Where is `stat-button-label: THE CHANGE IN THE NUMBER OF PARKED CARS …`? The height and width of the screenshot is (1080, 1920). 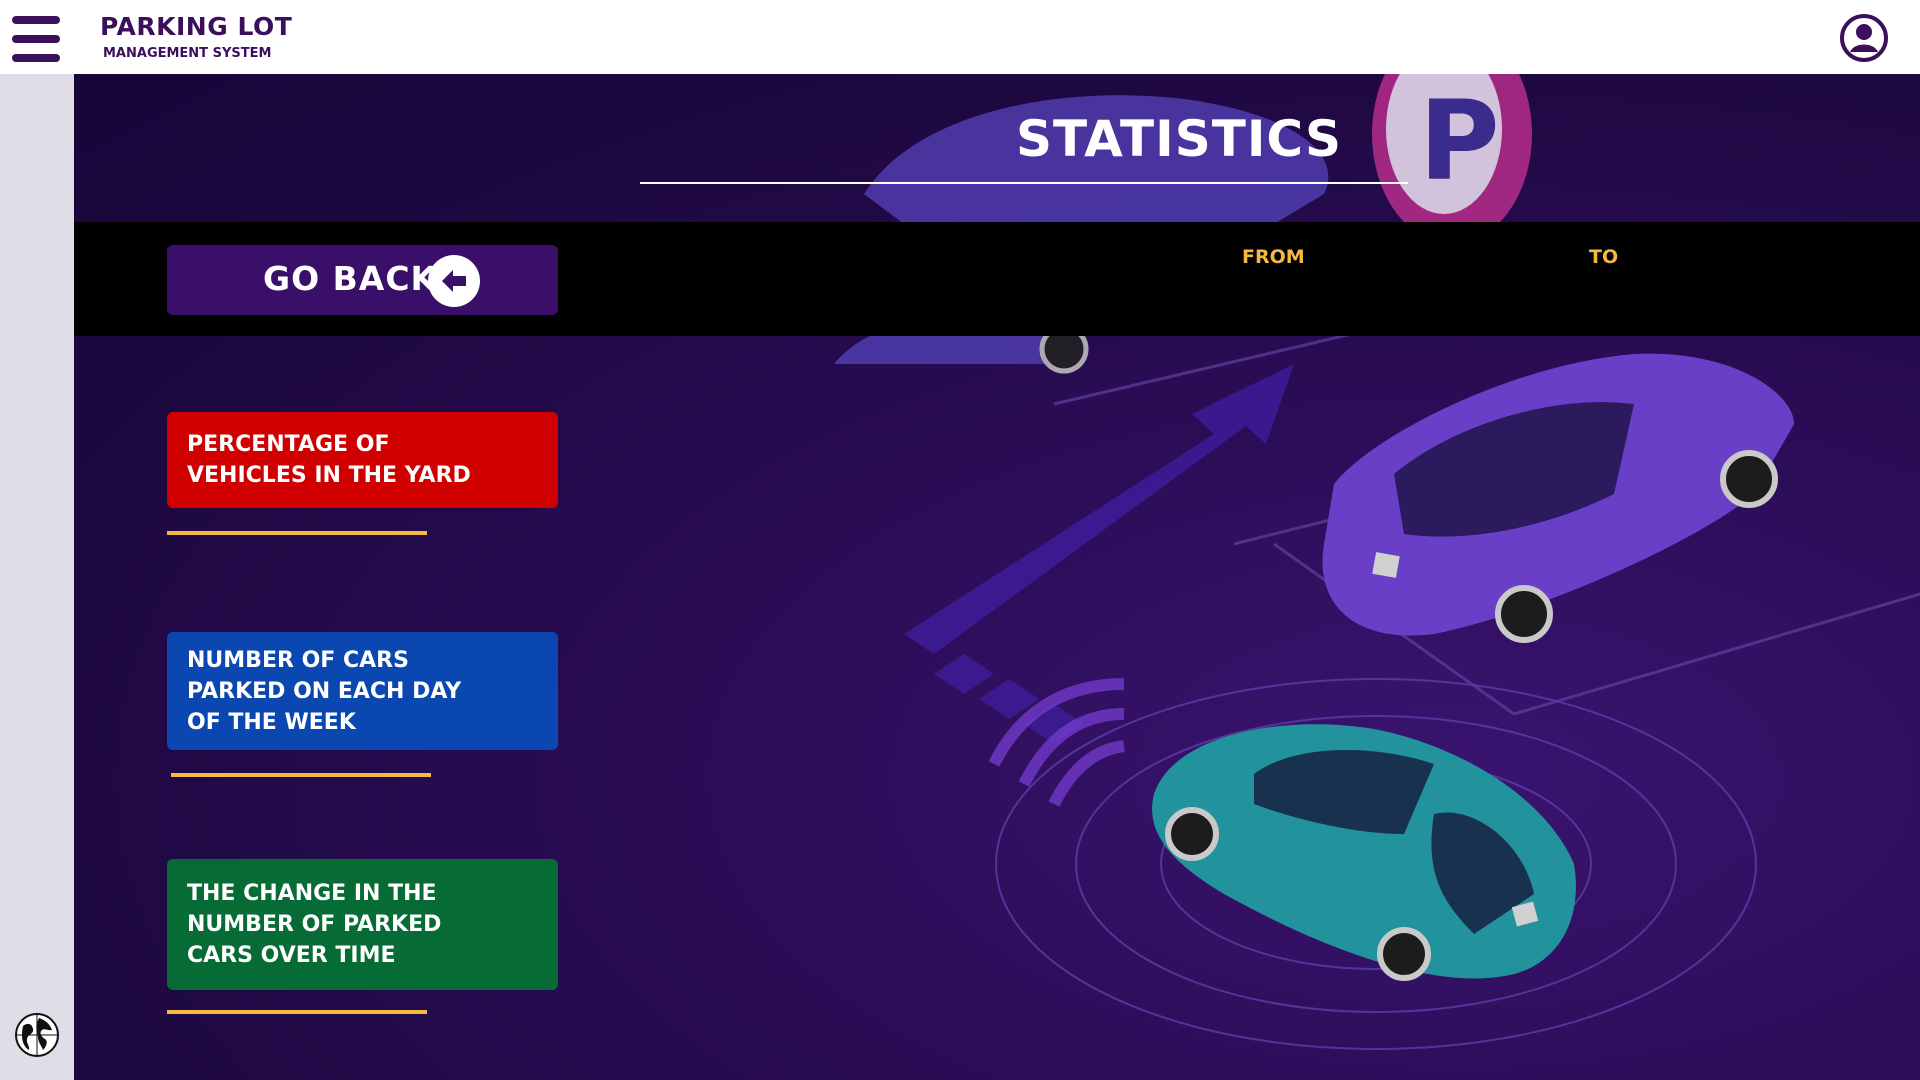
stat-button-label: THE CHANGE IN THE NUMBER OF PARKED CARS … is located at coordinates (314, 924).